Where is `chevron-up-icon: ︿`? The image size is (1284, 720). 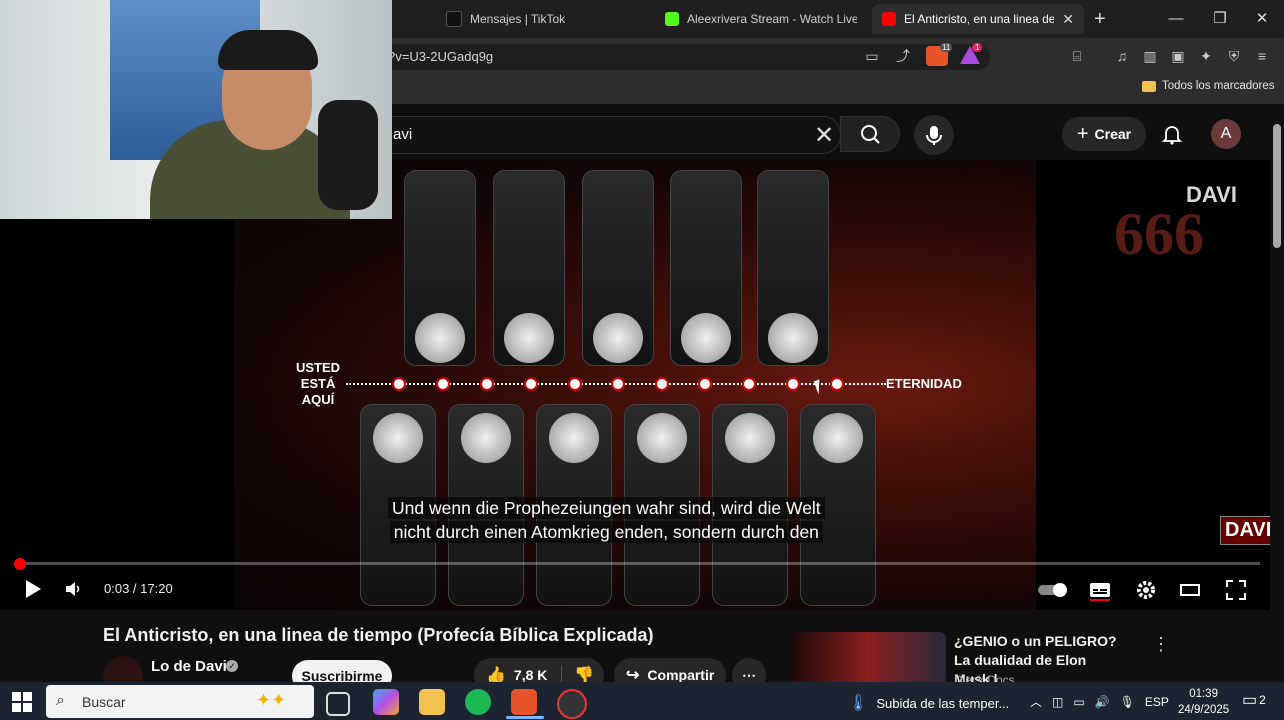 chevron-up-icon: ︿ is located at coordinates (1036, 701).